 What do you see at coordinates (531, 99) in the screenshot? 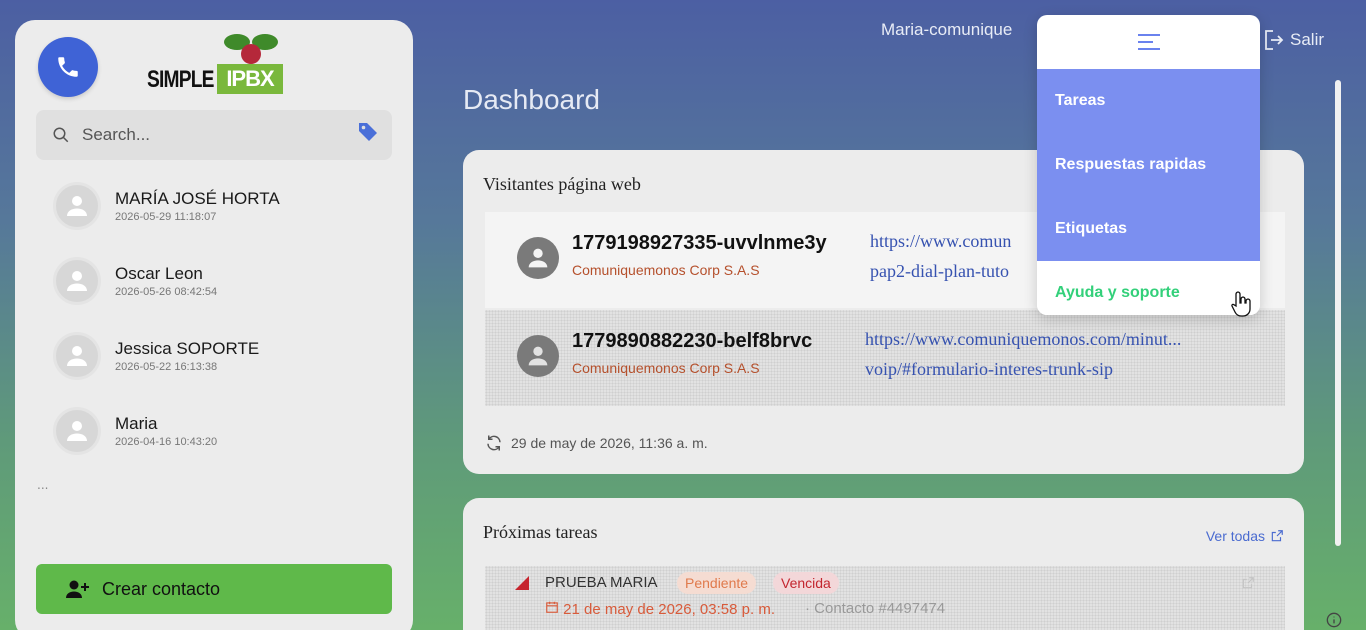
I see `page-title: Dashboard` at bounding box center [531, 99].